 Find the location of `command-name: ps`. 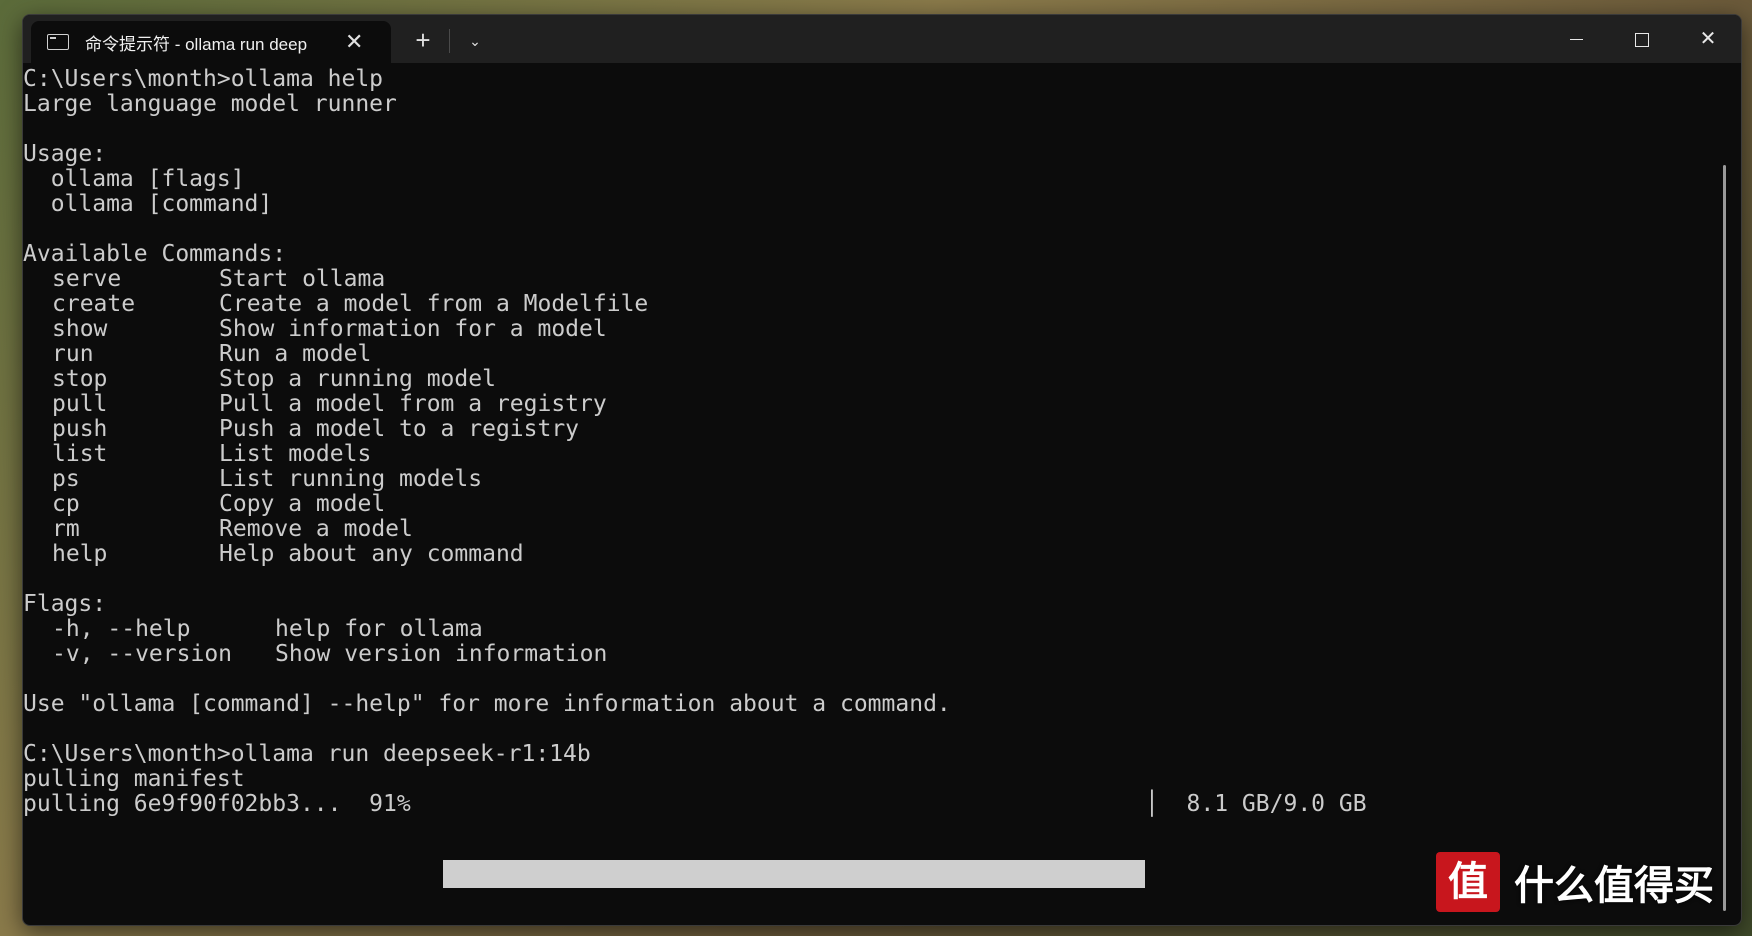

command-name: ps is located at coordinates (66, 479).